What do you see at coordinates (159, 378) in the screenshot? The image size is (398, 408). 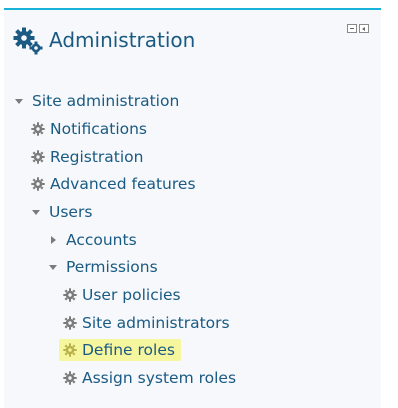 I see `tree-item-label: Assign system roles` at bounding box center [159, 378].